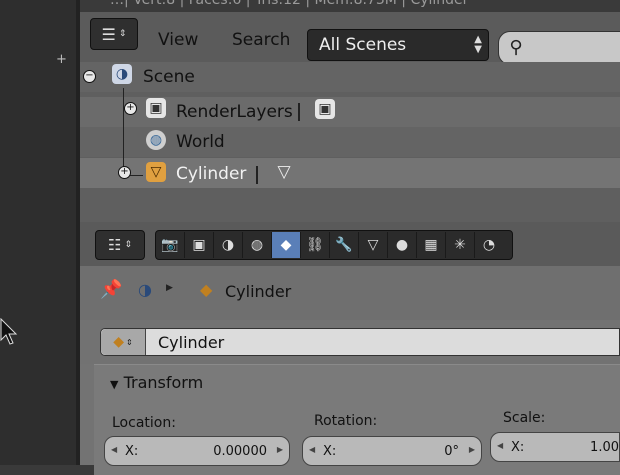  Describe the element at coordinates (123, 342) in the screenshot. I see `object-datablock-icon: ◆ ⇕` at that location.